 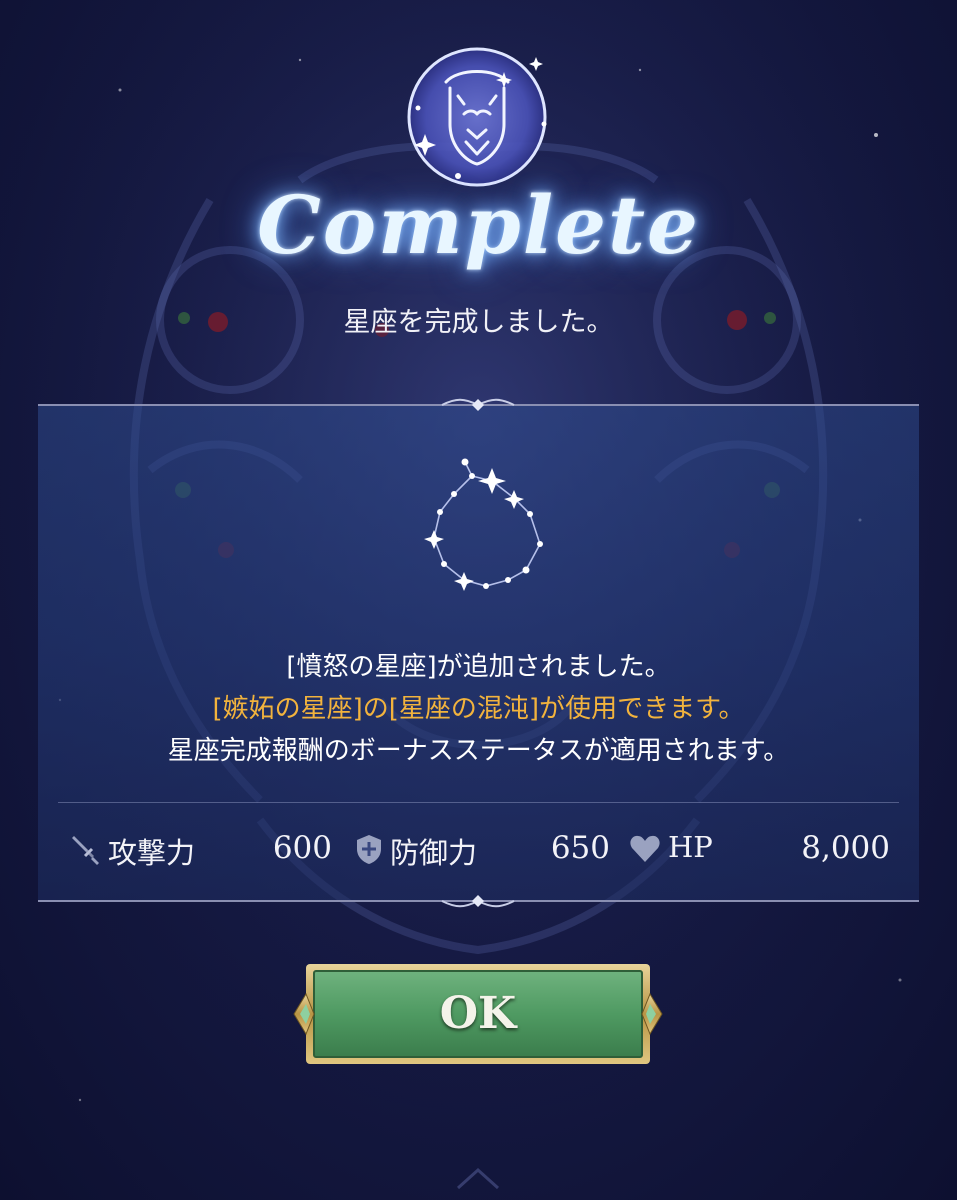 What do you see at coordinates (478, 404) in the screenshot?
I see `top-divider-ornament` at bounding box center [478, 404].